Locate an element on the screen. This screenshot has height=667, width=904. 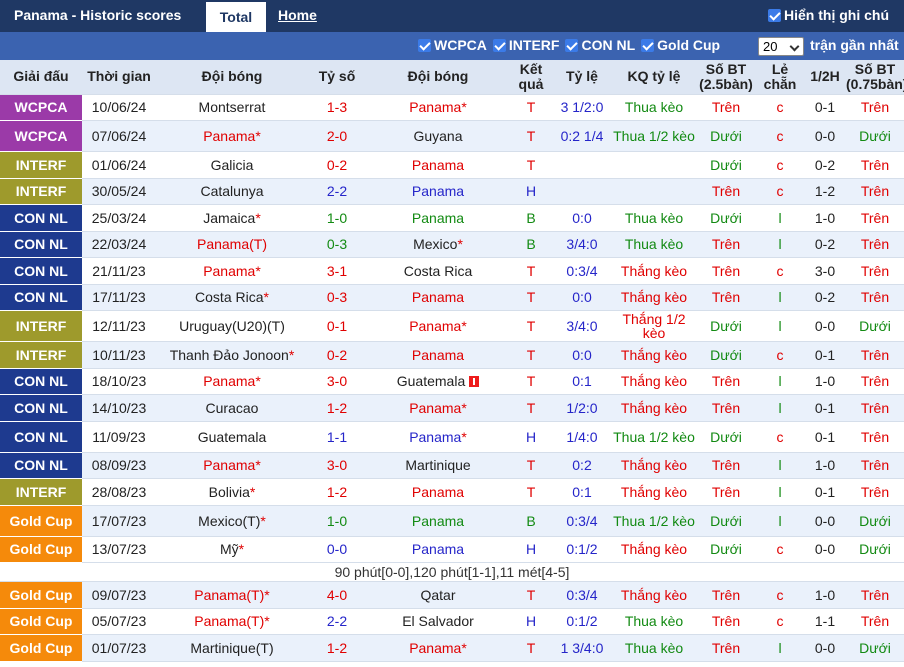
home-team-cell: Bolivia* is located at coordinates (232, 492).